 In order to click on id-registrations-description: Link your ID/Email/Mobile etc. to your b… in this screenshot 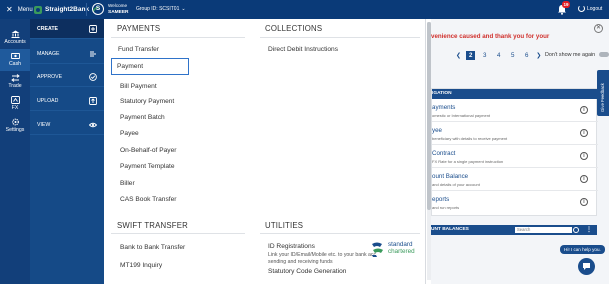, I will do `click(322, 258)`.